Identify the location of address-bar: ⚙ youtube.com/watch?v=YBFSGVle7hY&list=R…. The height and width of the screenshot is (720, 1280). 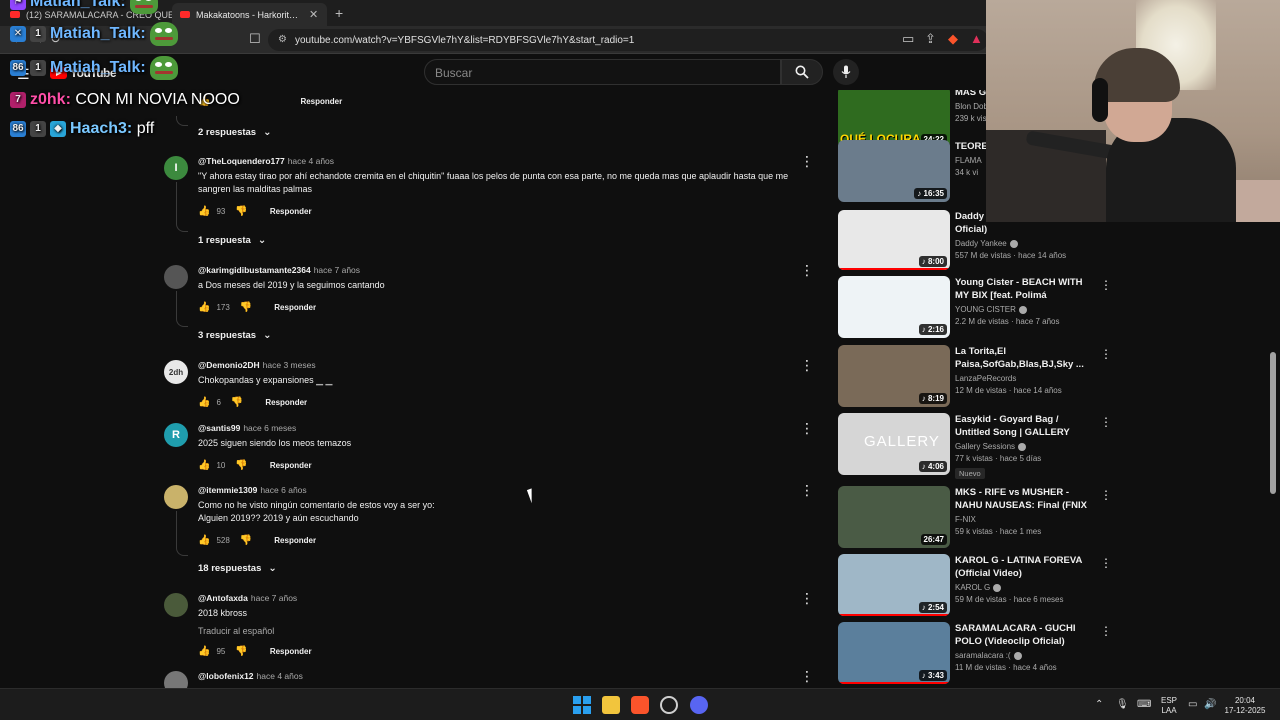
(628, 40).